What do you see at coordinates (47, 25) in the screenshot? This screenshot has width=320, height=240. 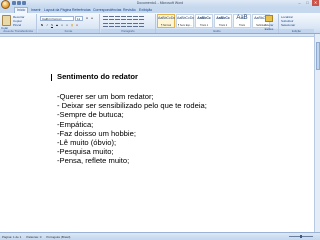 I see `italic-icon: I` at bounding box center [47, 25].